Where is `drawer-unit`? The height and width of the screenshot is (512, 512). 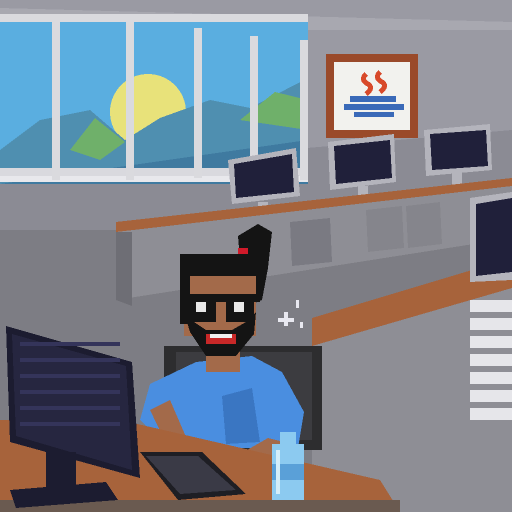
drawer-unit is located at coordinates (491, 360).